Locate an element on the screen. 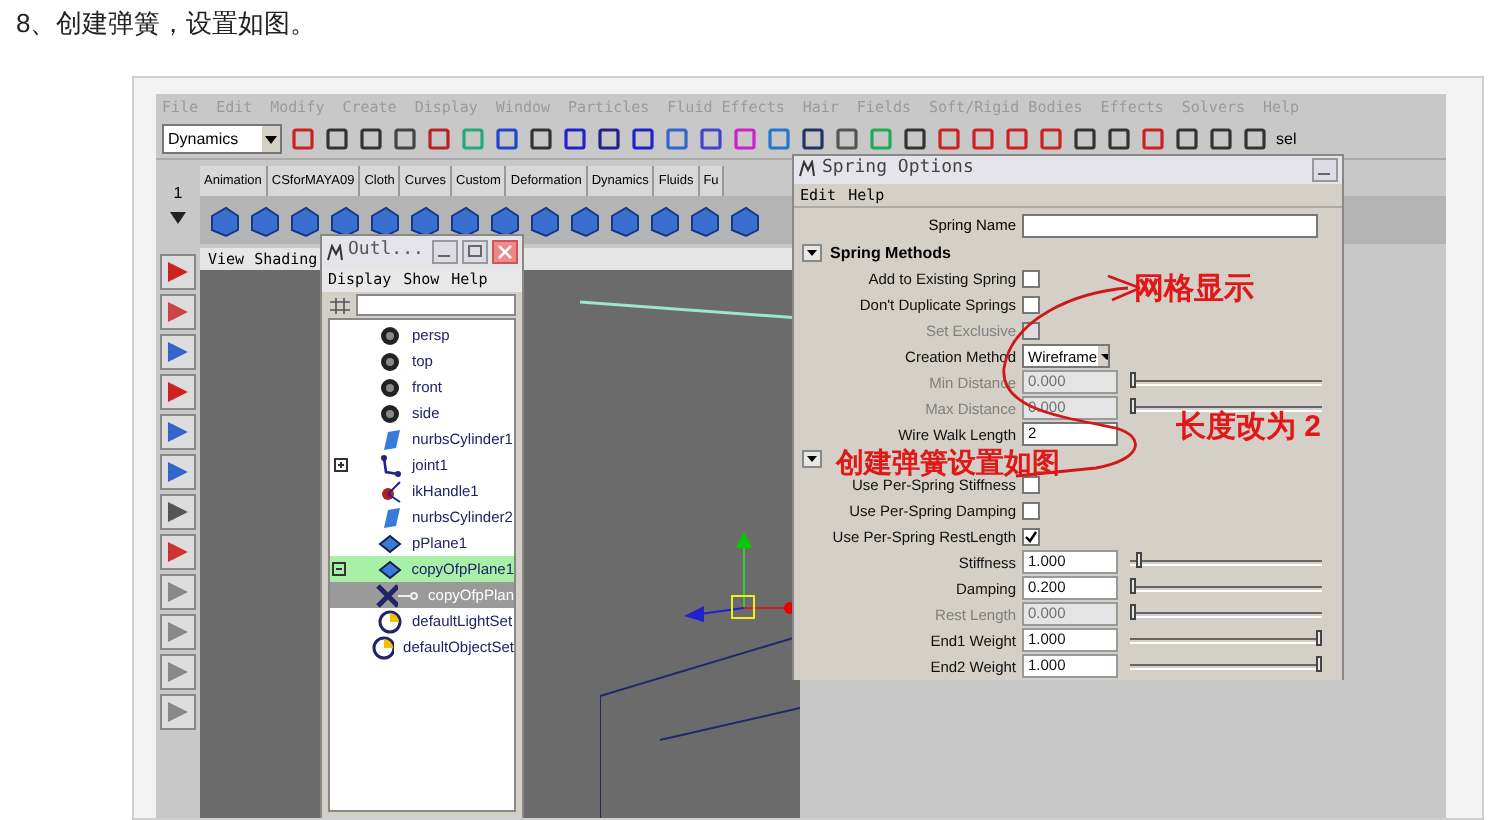 Image resolution: width=1498 pixels, height=820 pixels. joint-icon is located at coordinates (390, 465).